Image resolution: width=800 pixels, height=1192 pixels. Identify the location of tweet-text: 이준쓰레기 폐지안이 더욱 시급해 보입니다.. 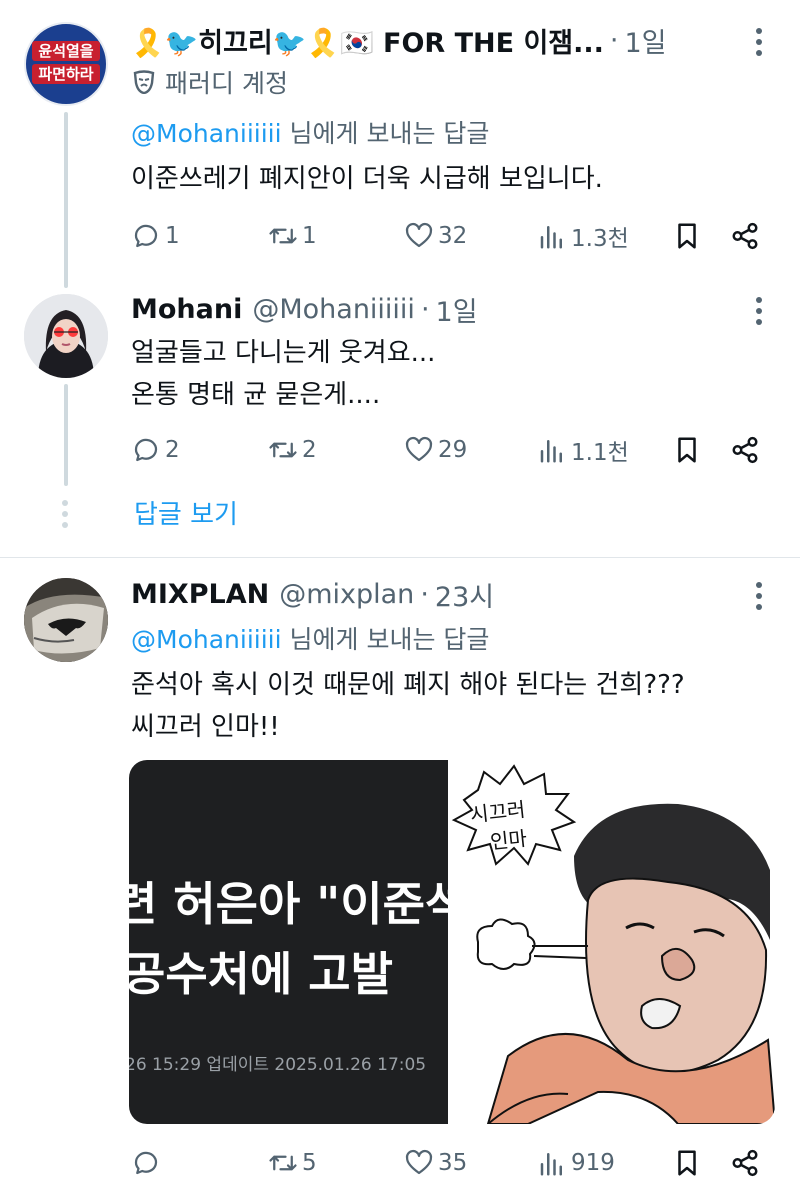
(367, 179).